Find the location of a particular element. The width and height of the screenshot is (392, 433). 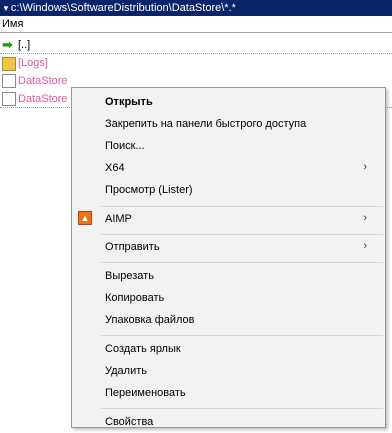

file-row-parent: ➡ [..] is located at coordinates (196, 45).